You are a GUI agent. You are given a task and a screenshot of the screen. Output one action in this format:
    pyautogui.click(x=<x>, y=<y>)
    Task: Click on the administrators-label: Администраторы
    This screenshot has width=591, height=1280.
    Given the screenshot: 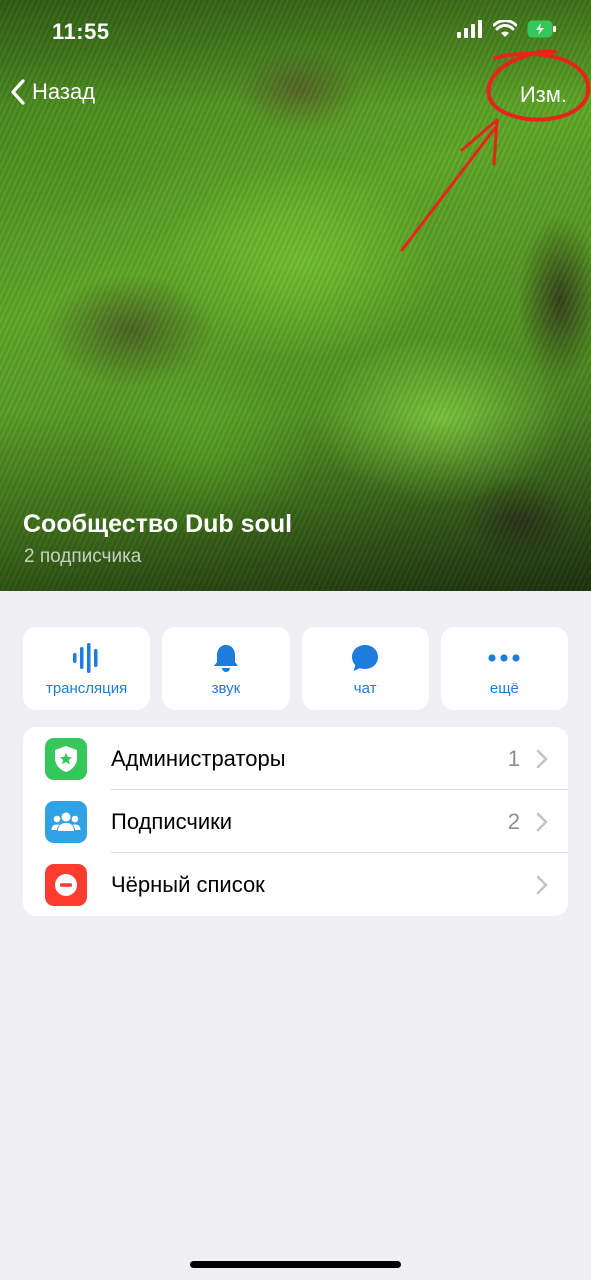 What is the action you would take?
    pyautogui.click(x=198, y=758)
    